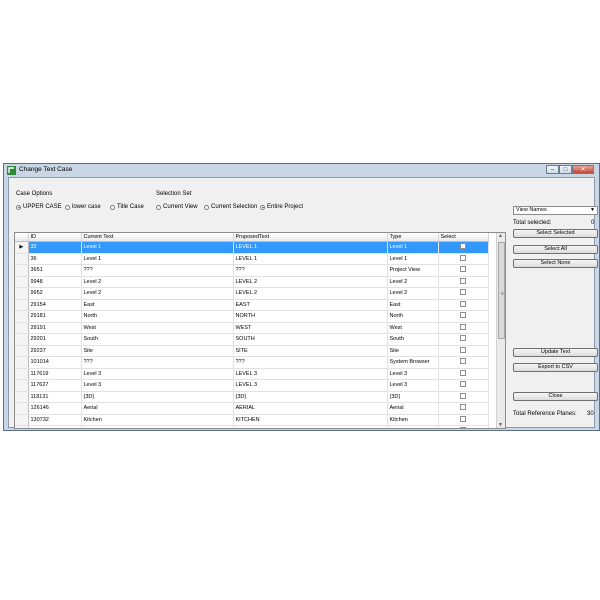  I want to click on table-row: 117619 Level 3 LEVEL 3 Level 3, so click(252, 374).